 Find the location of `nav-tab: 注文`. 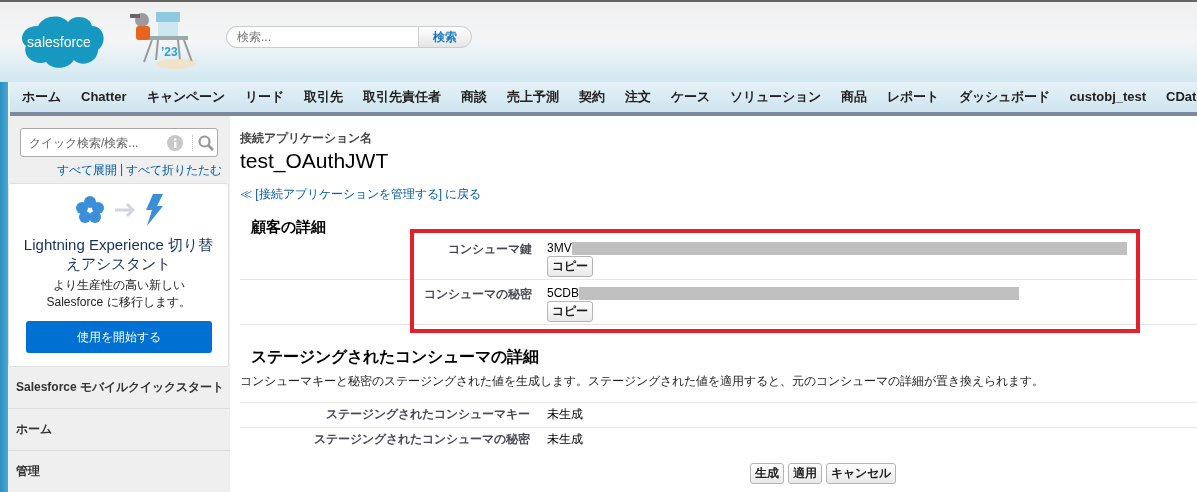

nav-tab: 注文 is located at coordinates (635, 97).